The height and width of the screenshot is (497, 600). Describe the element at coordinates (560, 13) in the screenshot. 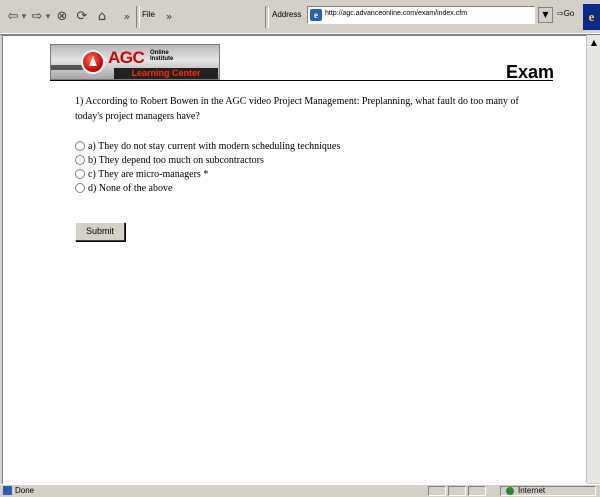

I see `go-arrow-icon: ⇨` at that location.